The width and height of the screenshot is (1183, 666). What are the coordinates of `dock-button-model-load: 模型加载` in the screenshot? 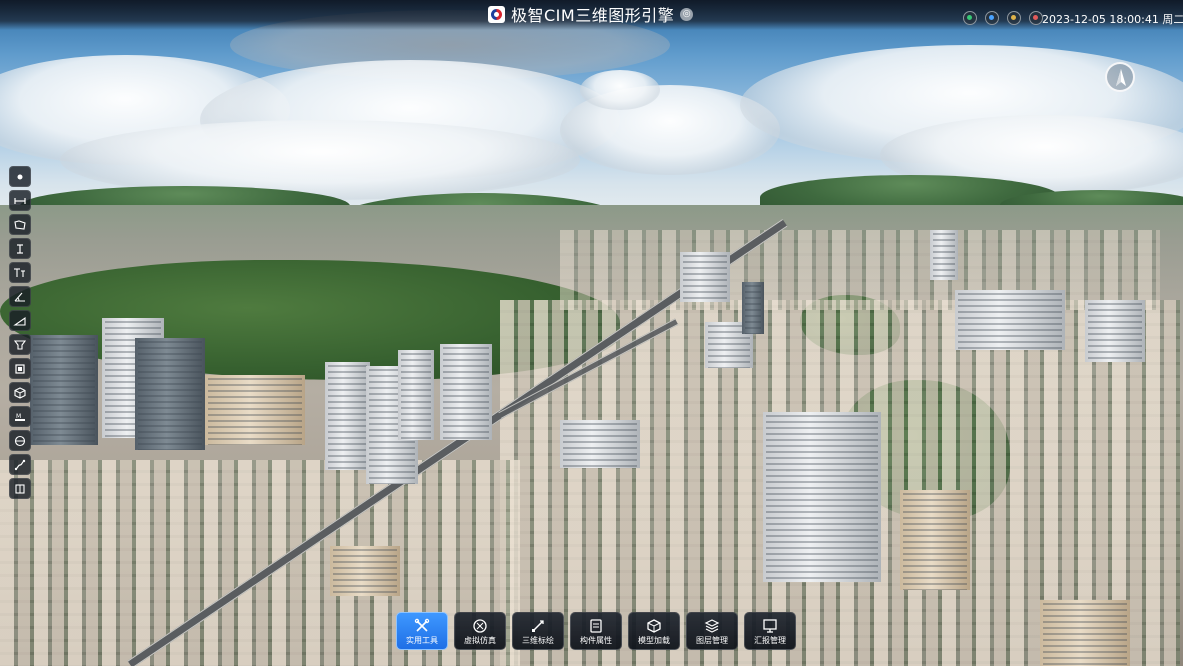 It's located at (654, 631).